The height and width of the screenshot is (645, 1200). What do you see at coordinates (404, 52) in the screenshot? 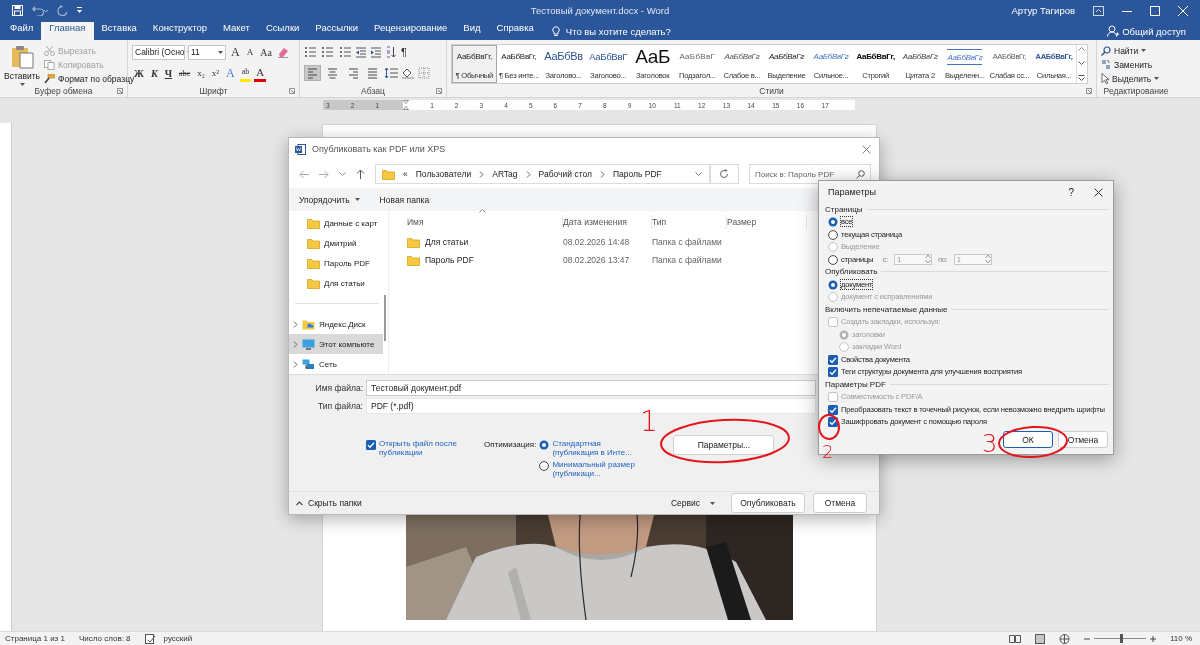
I see `pilcrow-button: ¶` at bounding box center [404, 52].